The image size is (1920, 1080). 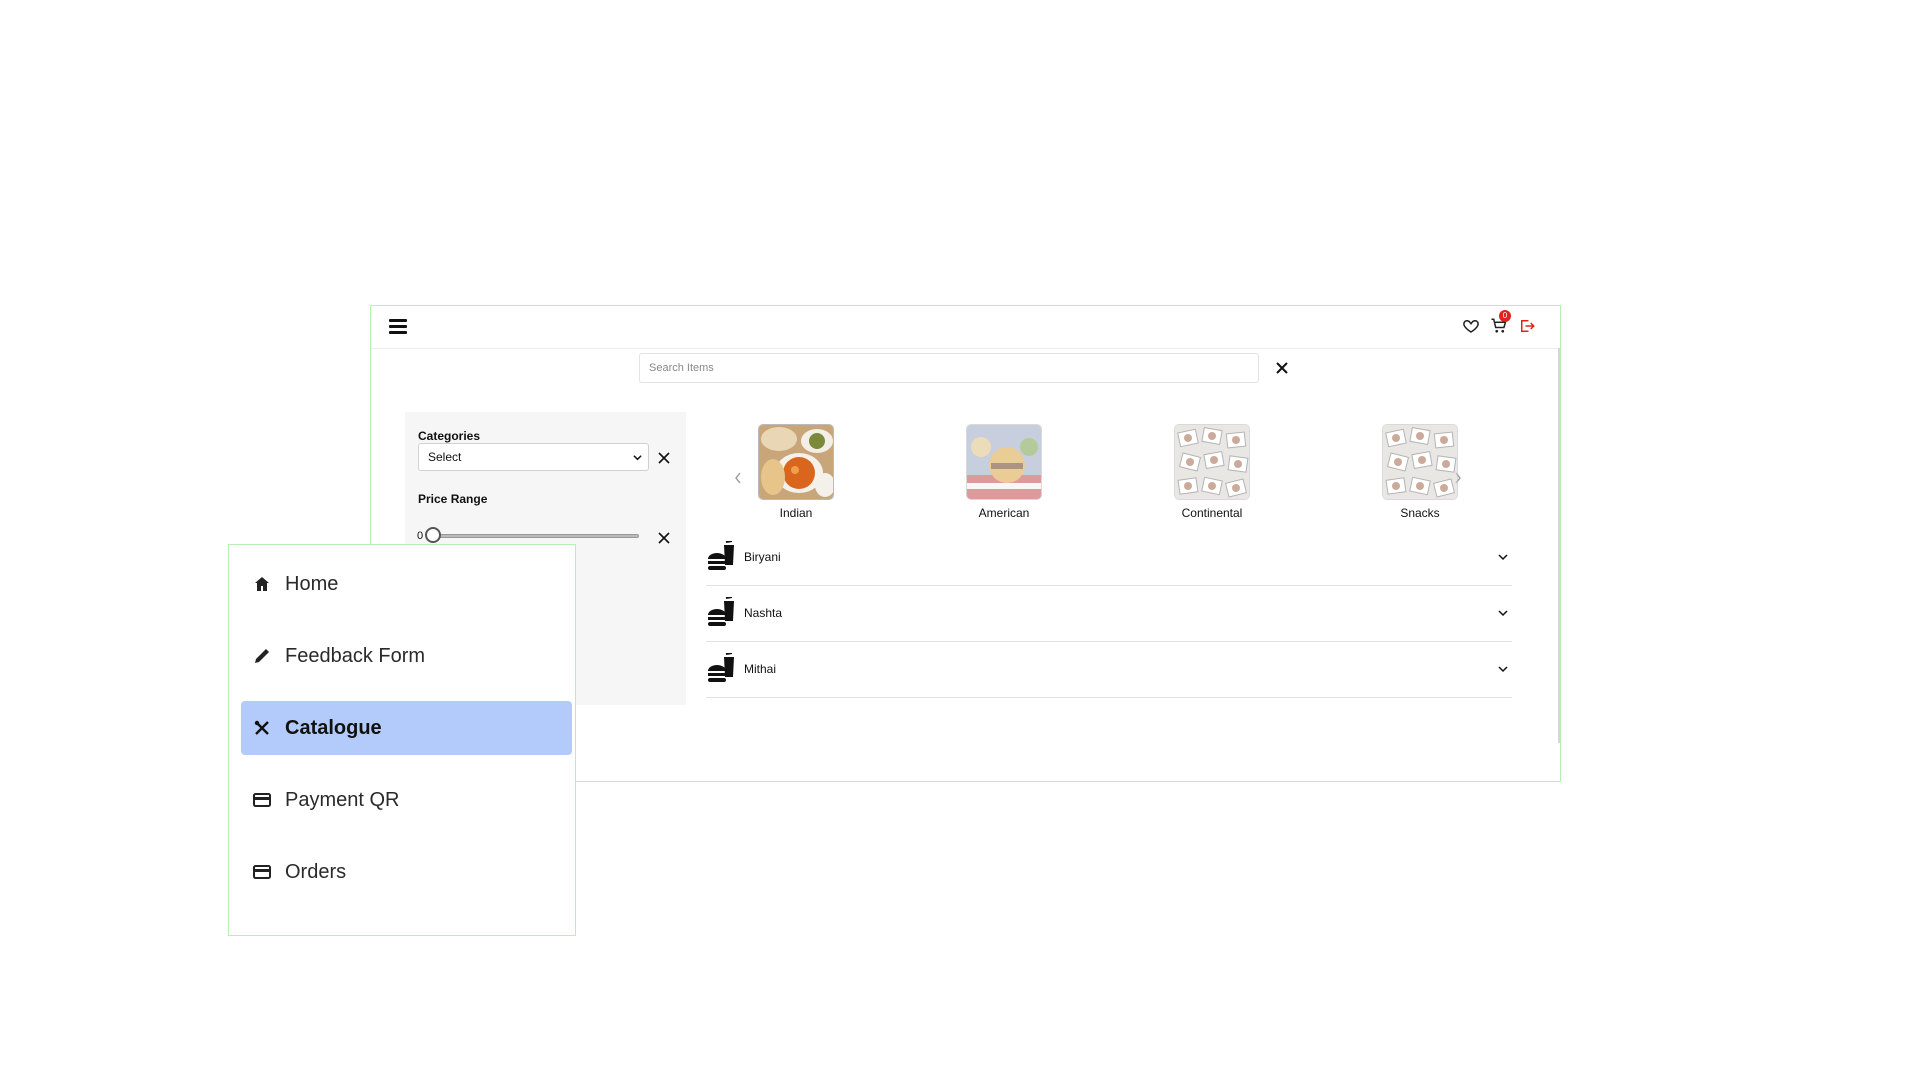 What do you see at coordinates (453, 499) in the screenshot?
I see `price-range-label: Price Range` at bounding box center [453, 499].